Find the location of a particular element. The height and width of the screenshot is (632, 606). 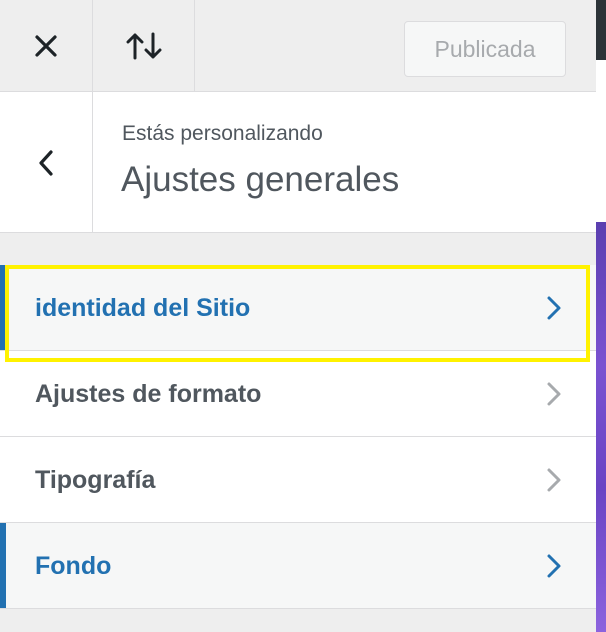

sort-arrows-icon is located at coordinates (143, 46).